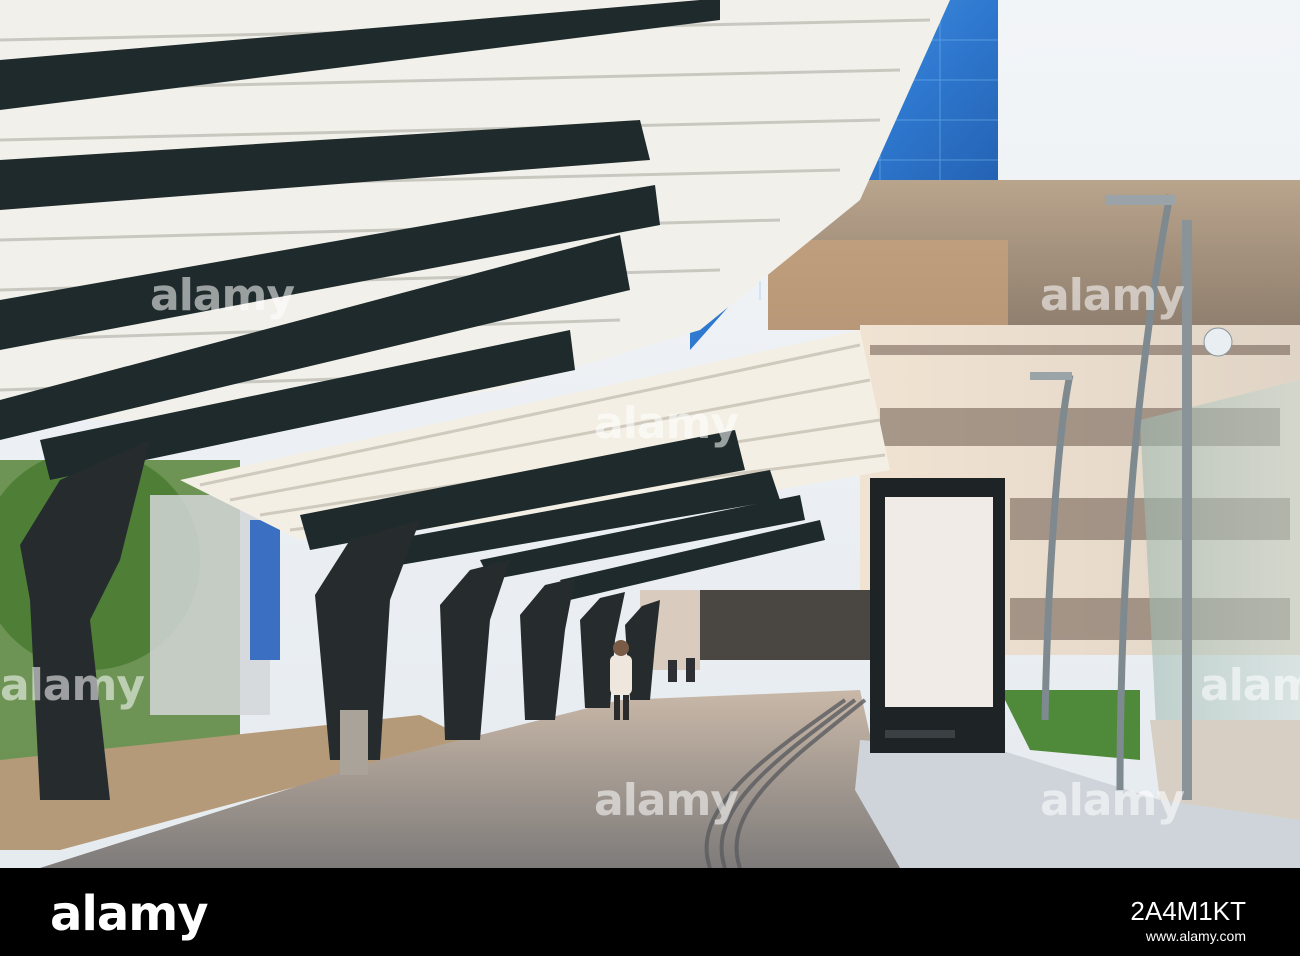 Image resolution: width=1300 pixels, height=956 pixels. I want to click on camera-pole, so click(1187, 510).